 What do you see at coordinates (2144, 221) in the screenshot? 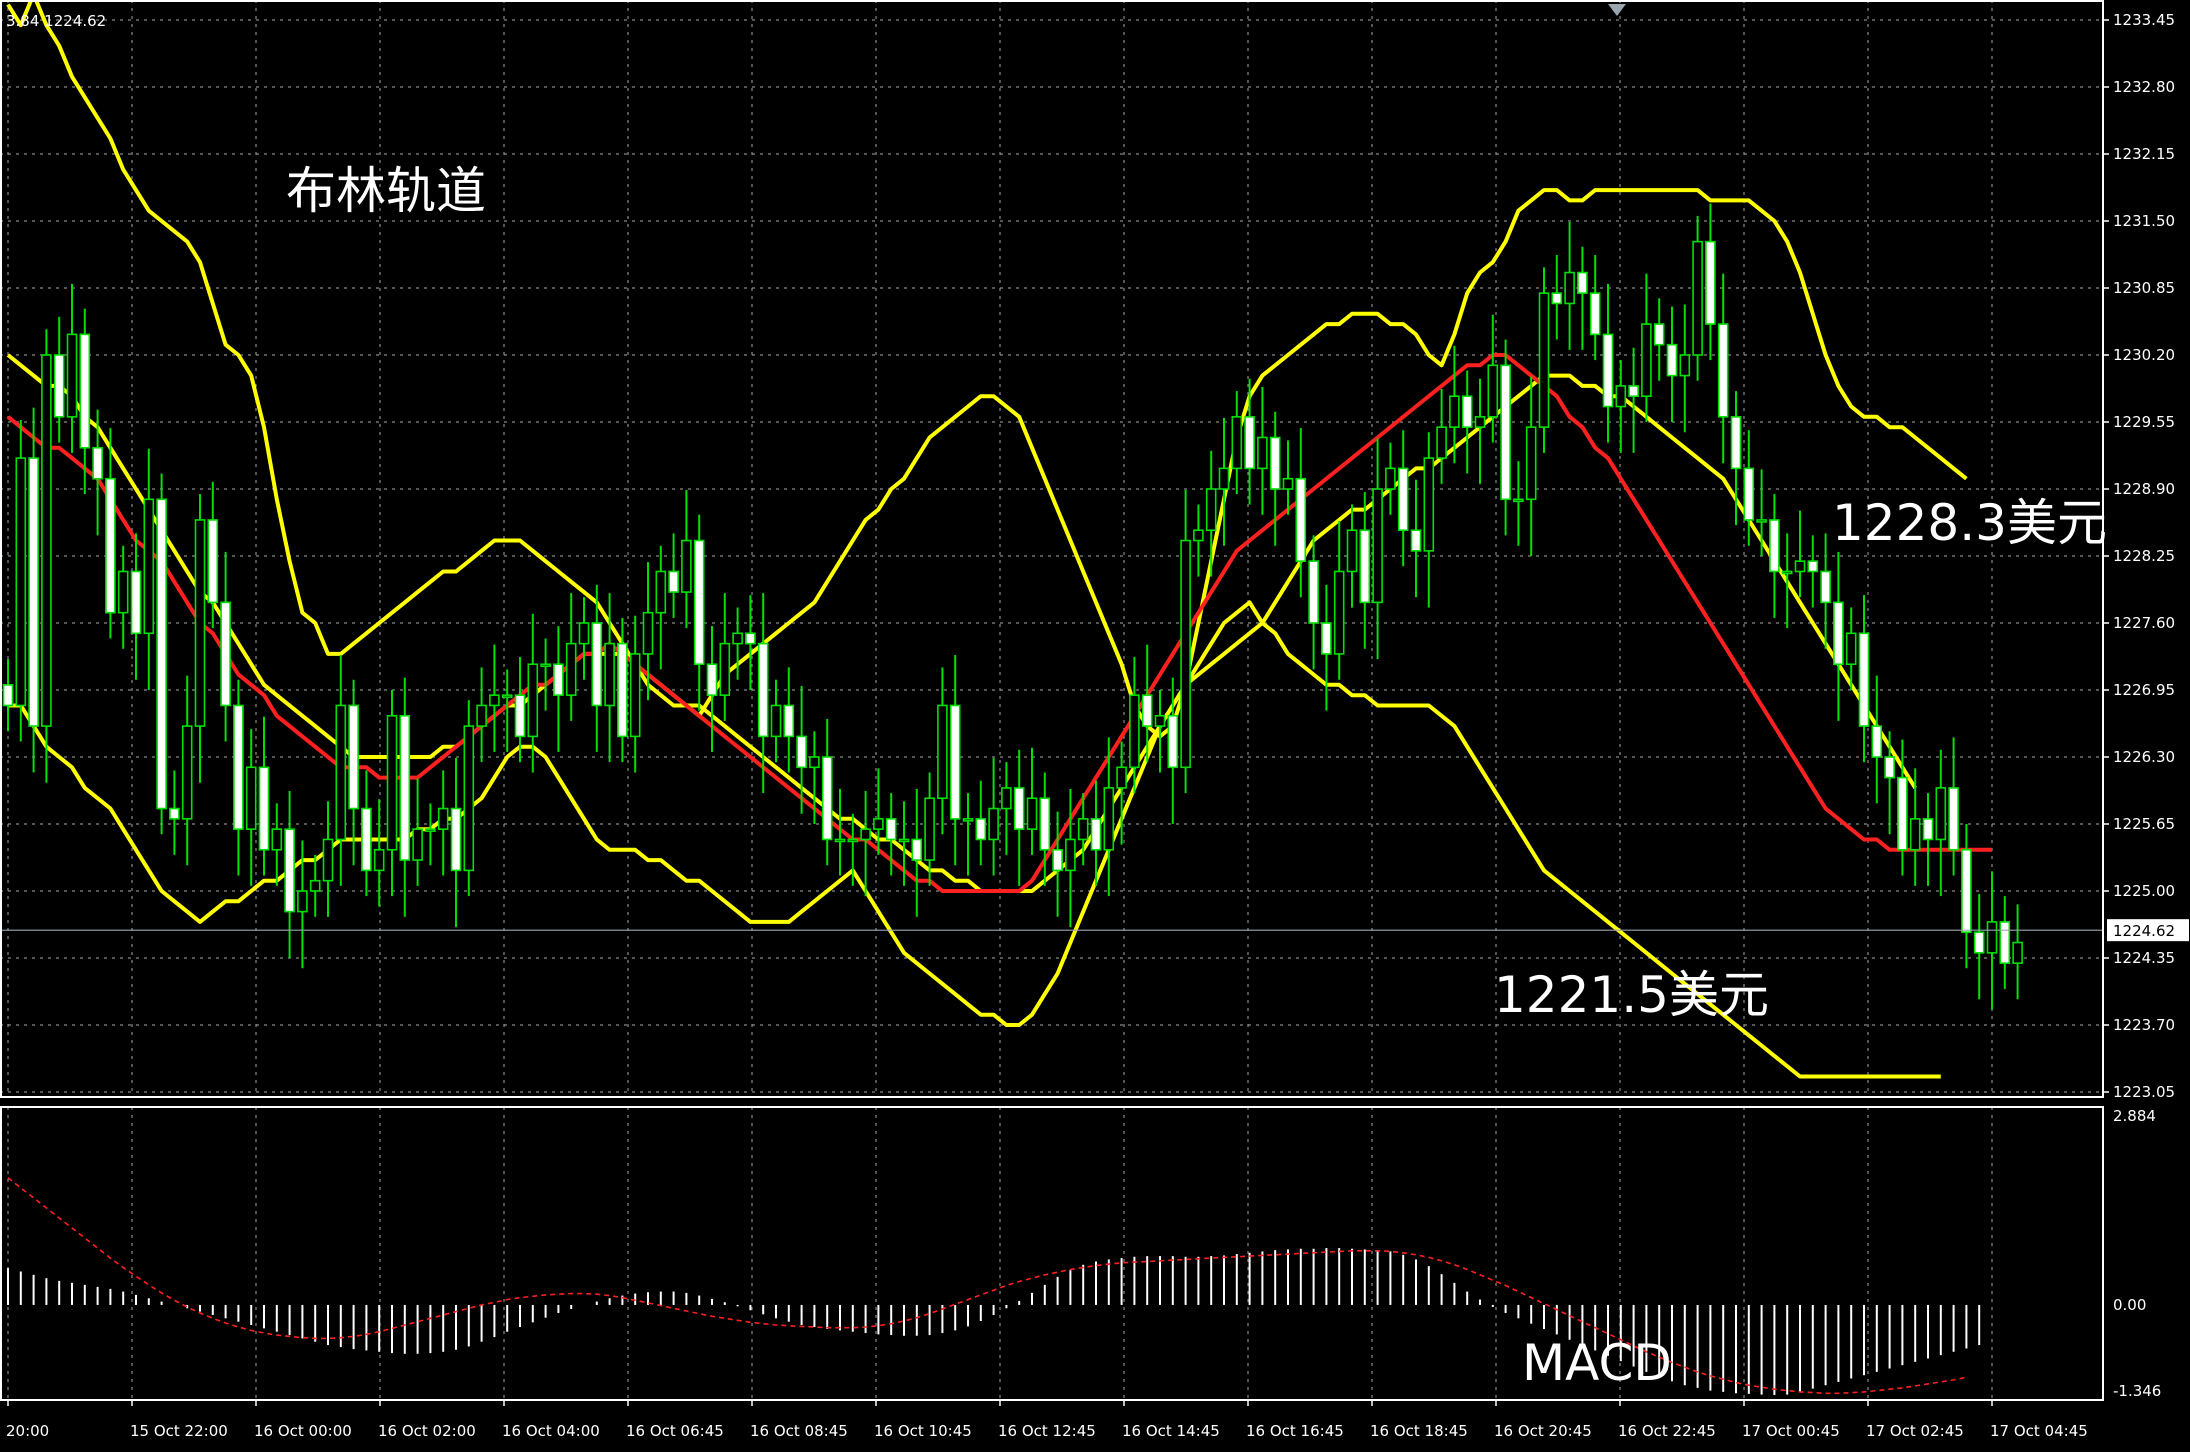
I see `price-tick-label: 1231.50` at bounding box center [2144, 221].